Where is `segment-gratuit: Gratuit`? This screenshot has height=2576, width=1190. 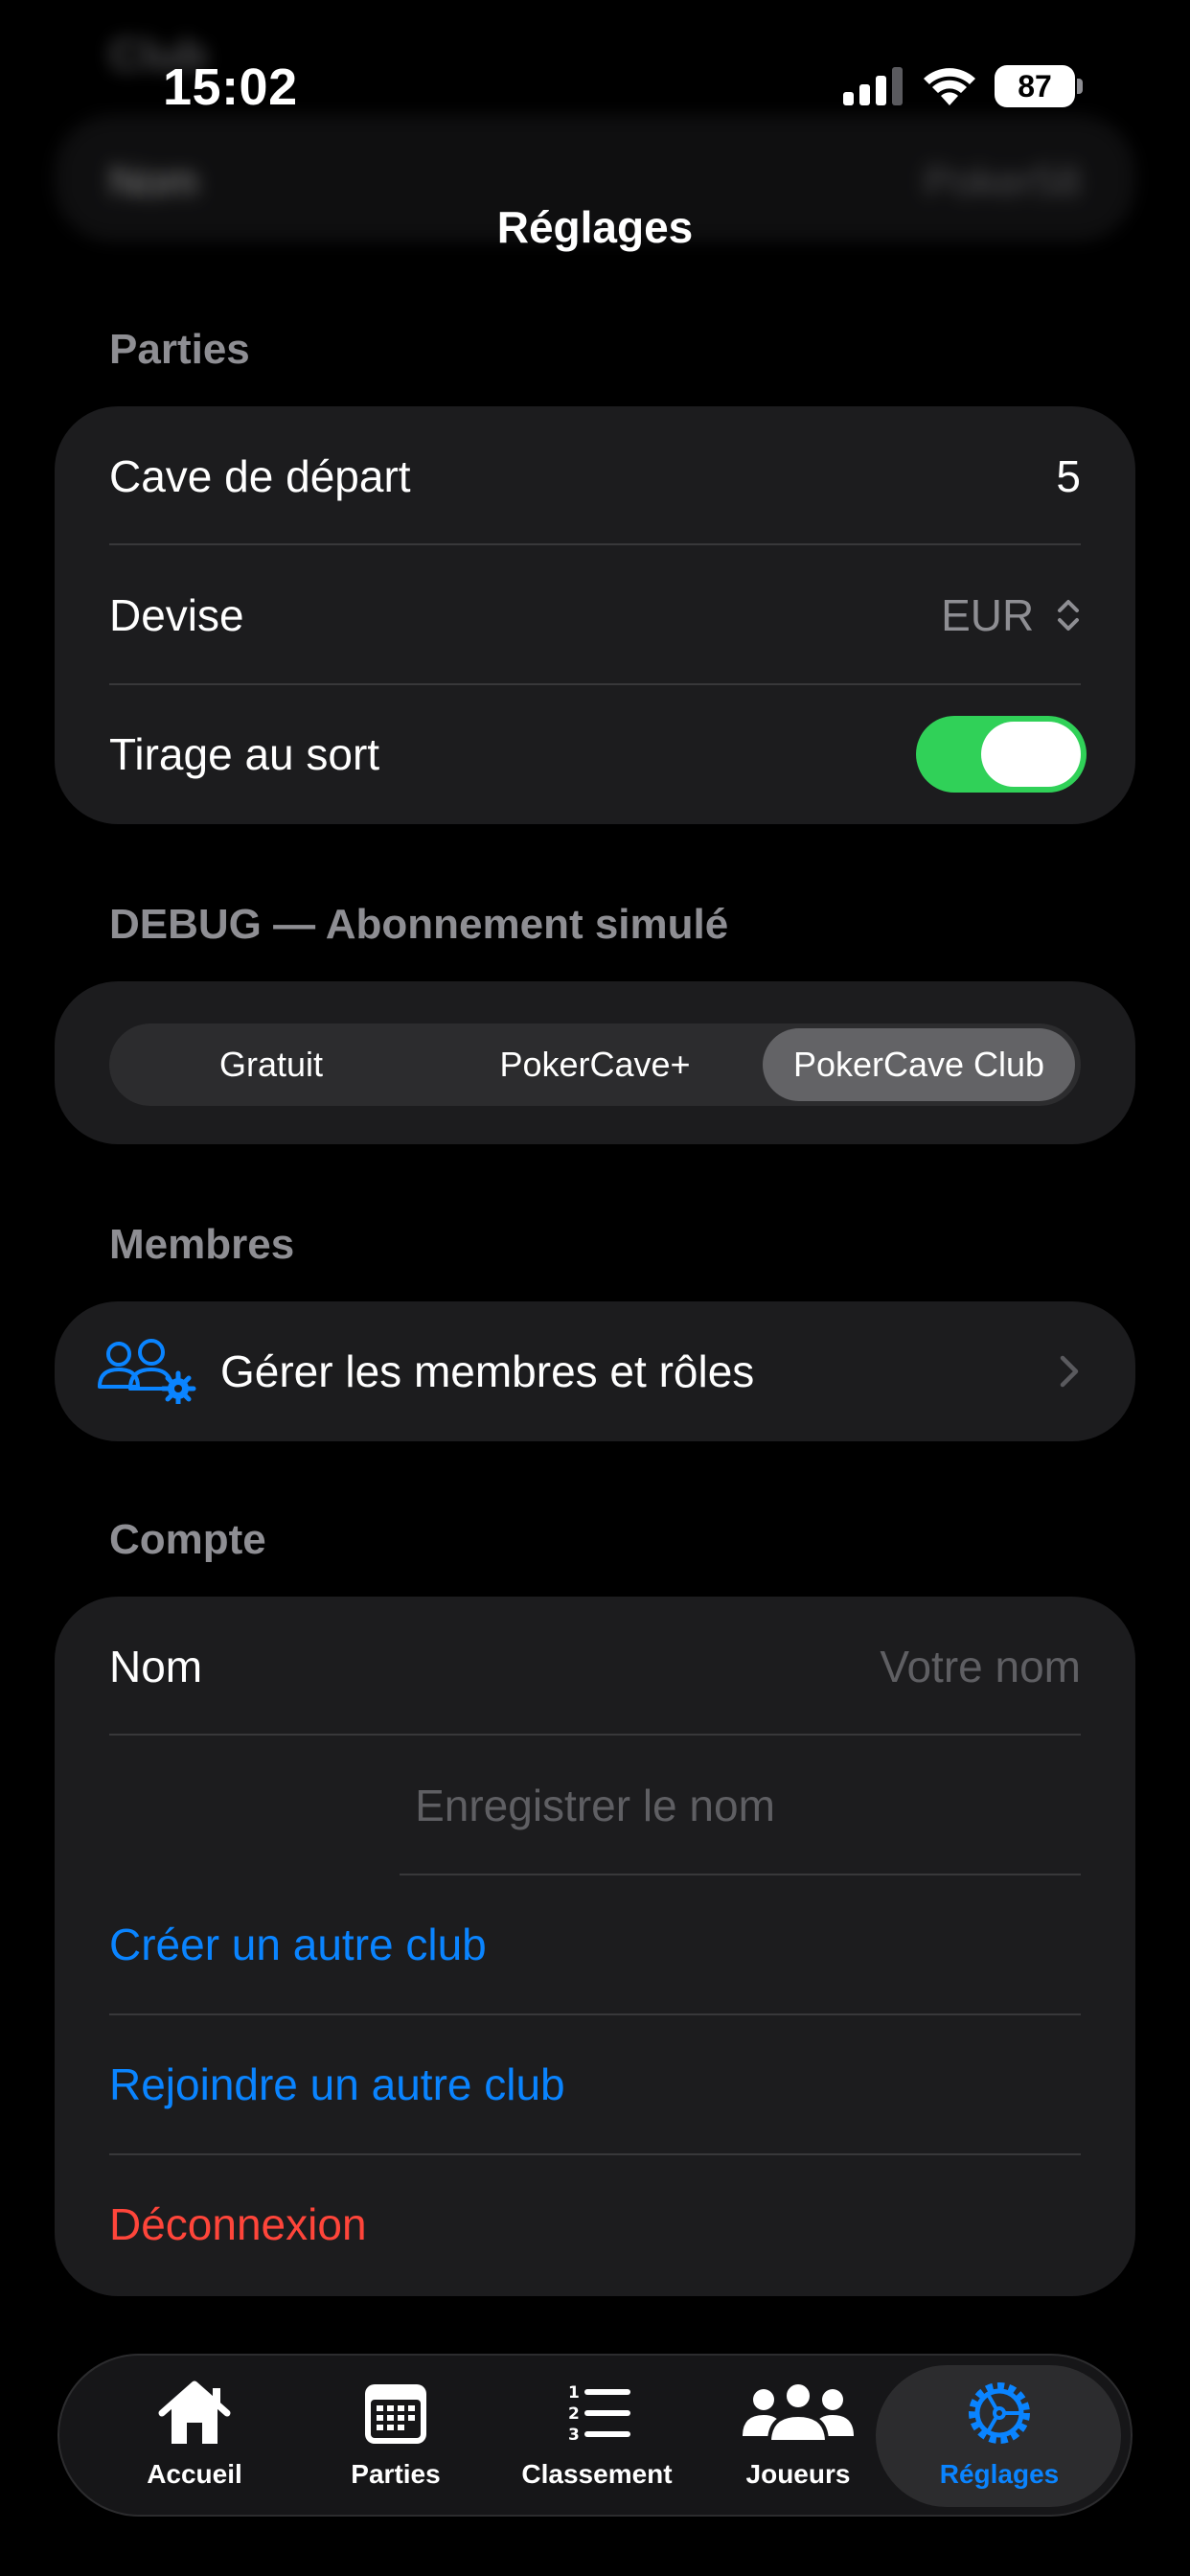
segment-gratuit: Gratuit is located at coordinates (271, 1065).